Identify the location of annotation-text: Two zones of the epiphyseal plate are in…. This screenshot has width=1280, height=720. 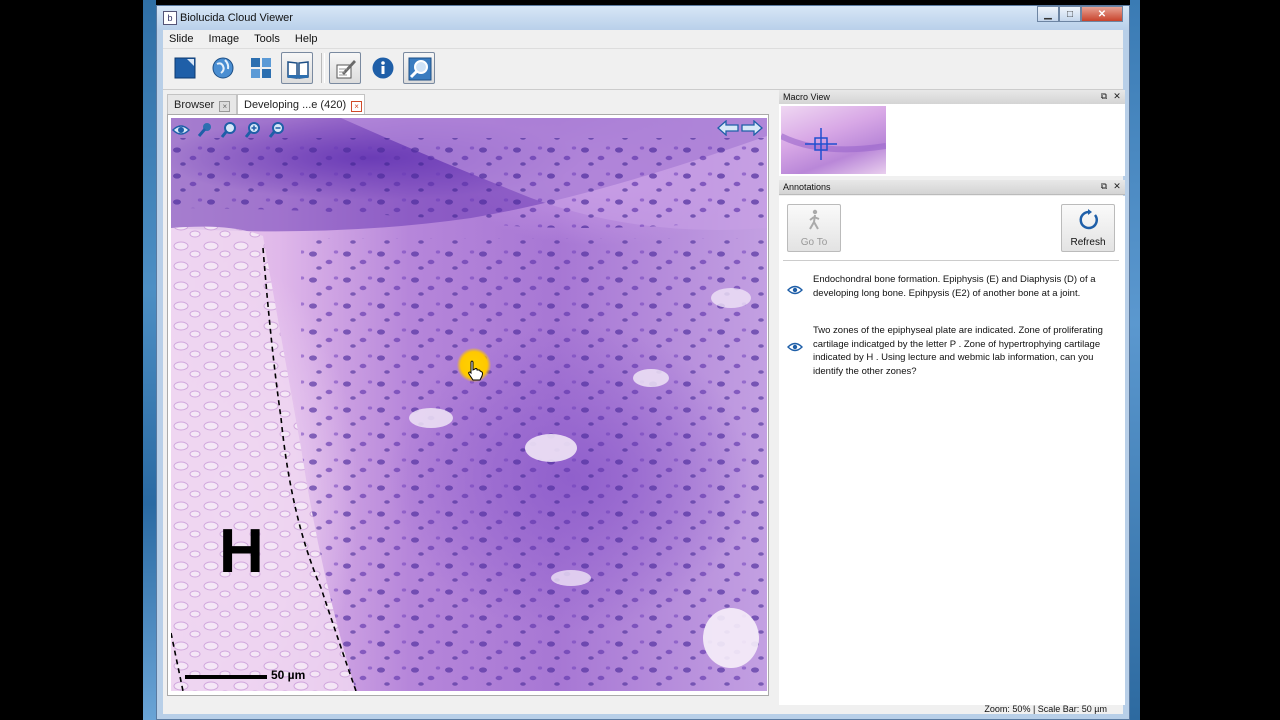
(958, 351).